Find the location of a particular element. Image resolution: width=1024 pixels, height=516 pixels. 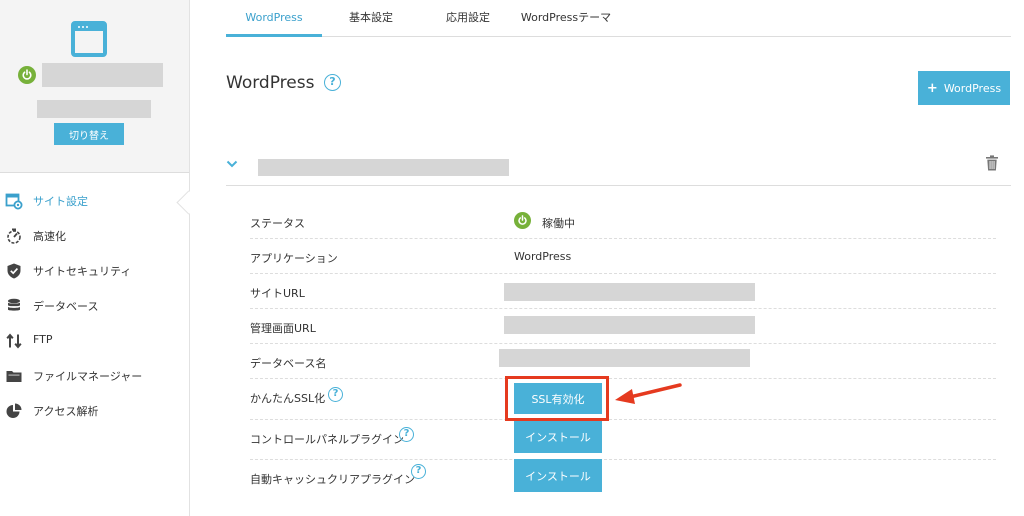

redacted-database-name-value is located at coordinates (624, 358).